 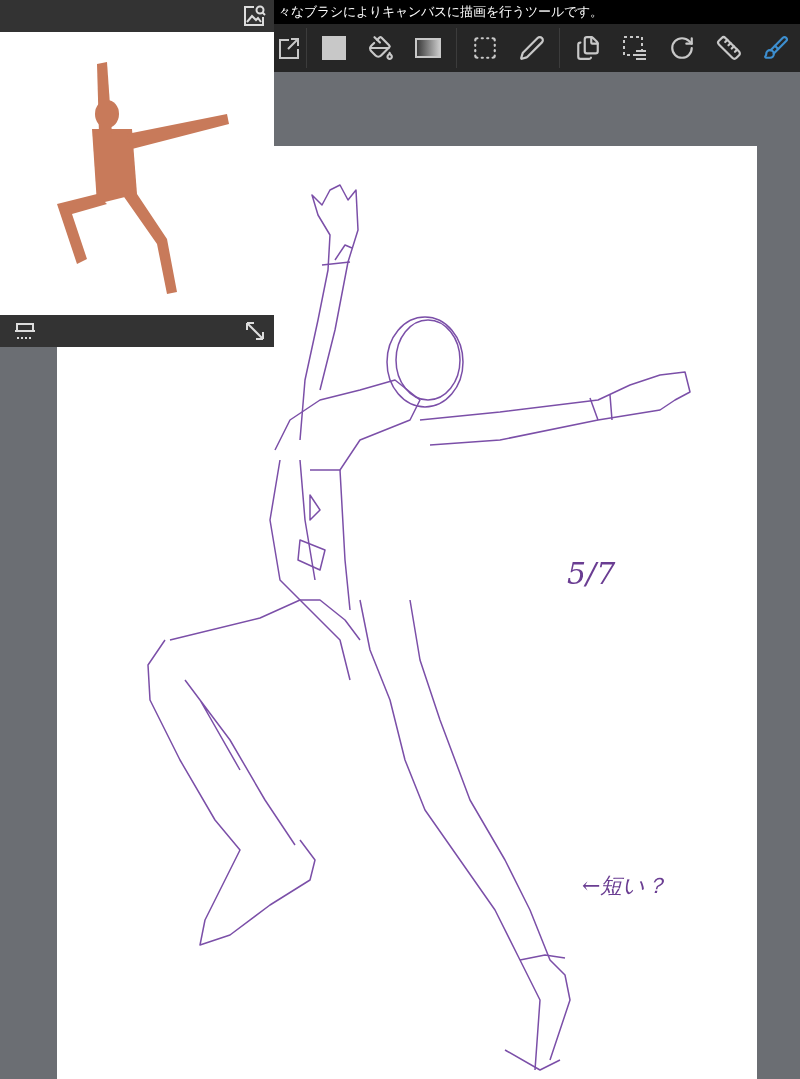 I want to click on layers-icon, so click(x=587, y=48).